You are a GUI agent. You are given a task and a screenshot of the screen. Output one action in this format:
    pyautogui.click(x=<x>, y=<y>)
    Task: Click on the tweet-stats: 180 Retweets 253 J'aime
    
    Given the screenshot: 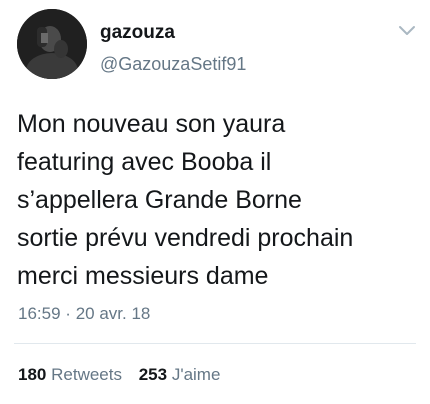 What is the action you would take?
    pyautogui.click(x=119, y=375)
    